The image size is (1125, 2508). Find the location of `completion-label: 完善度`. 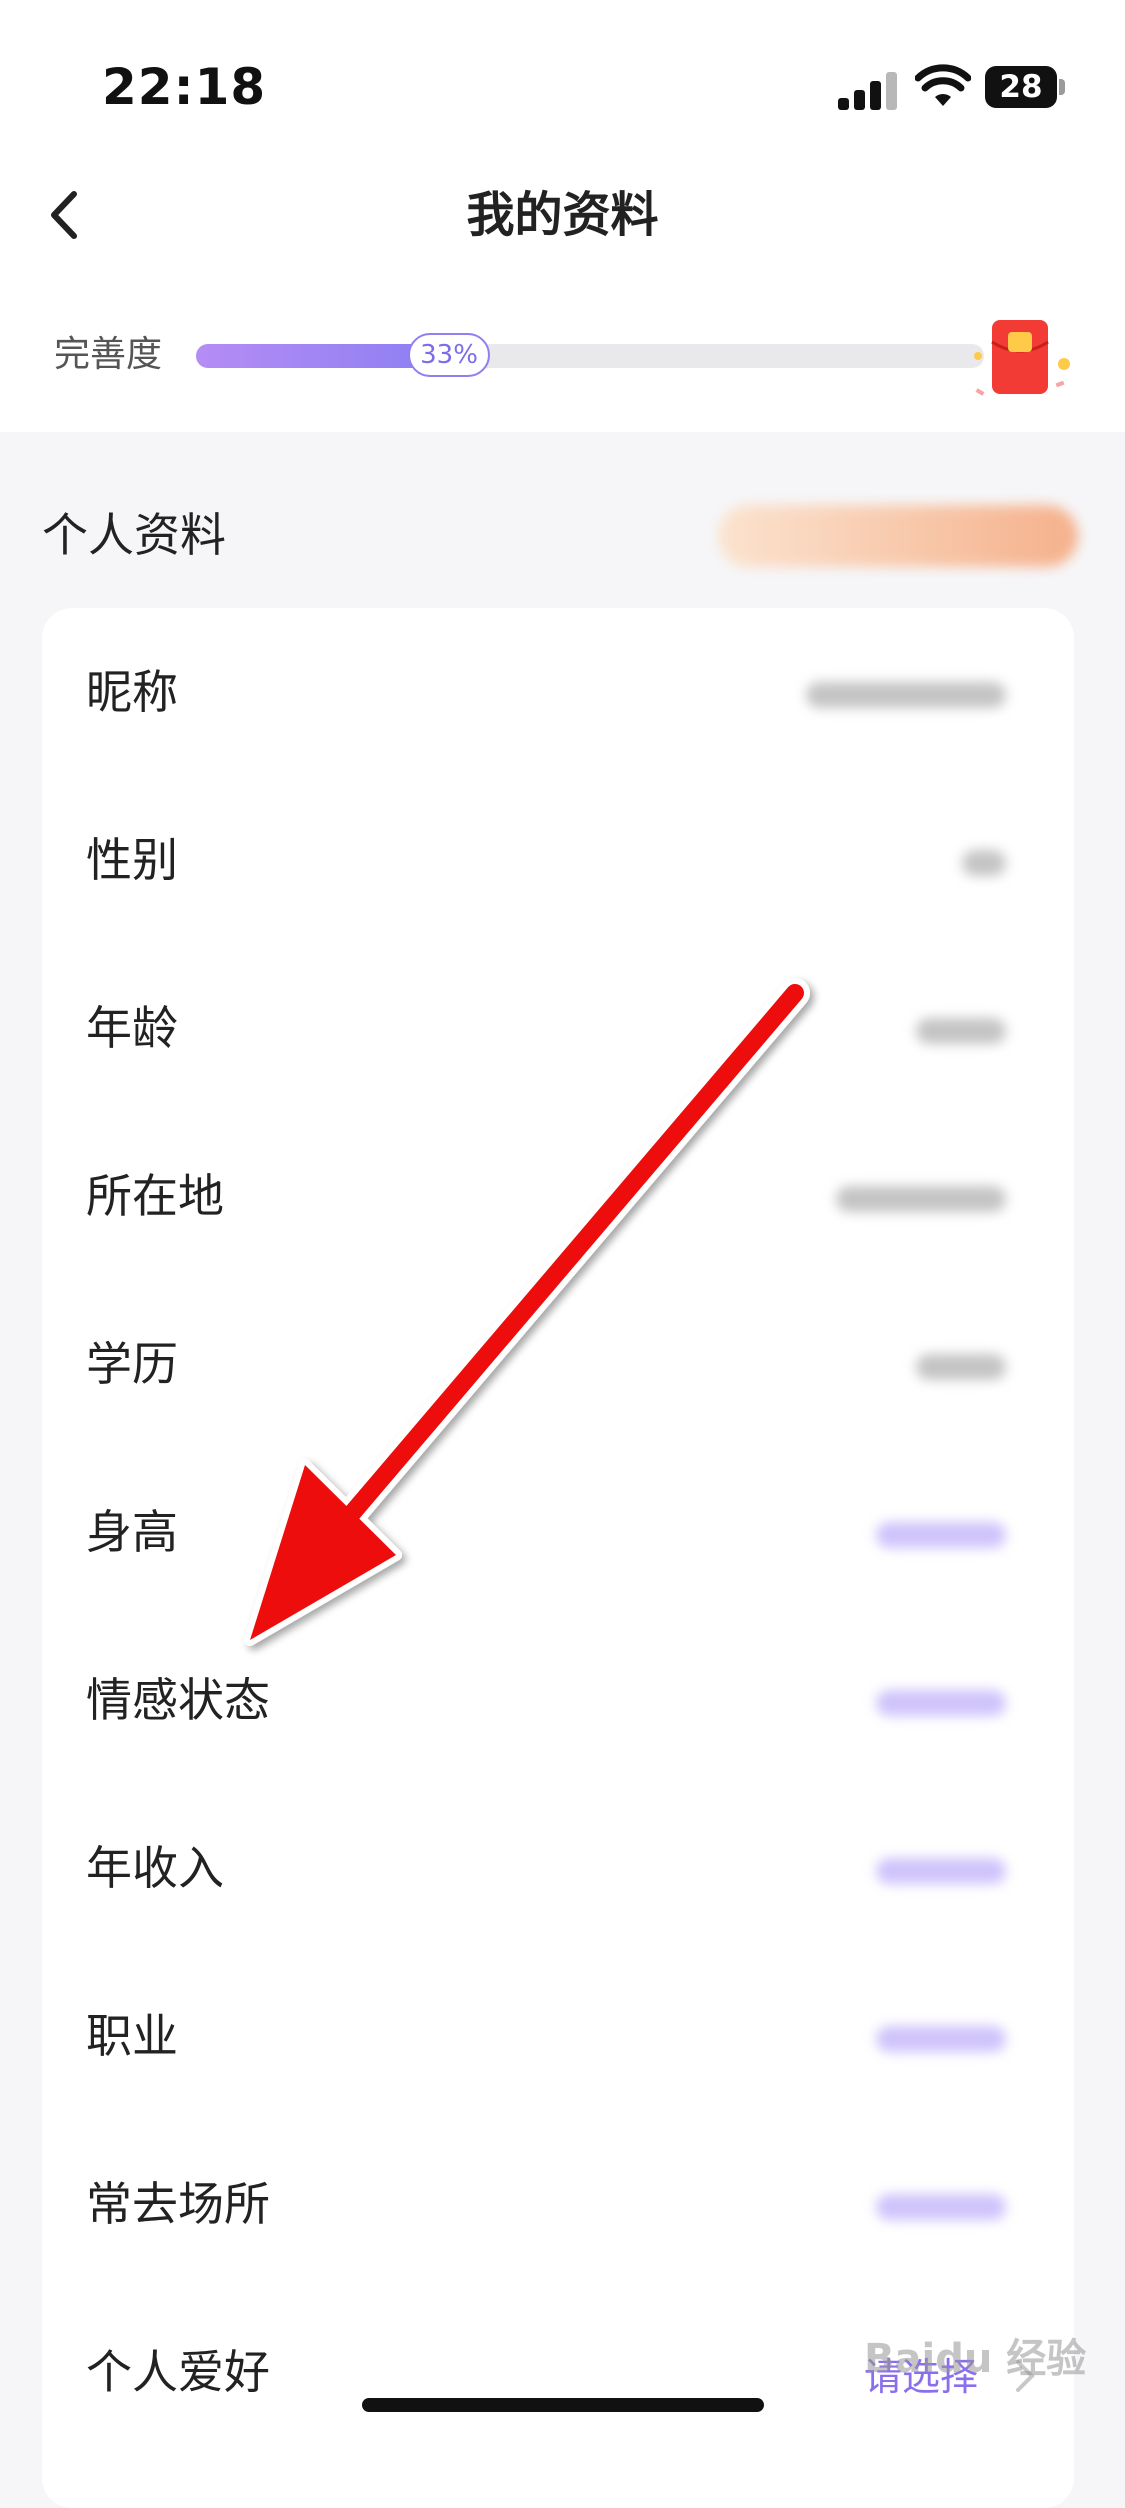

completion-label: 完善度 is located at coordinates (108, 354).